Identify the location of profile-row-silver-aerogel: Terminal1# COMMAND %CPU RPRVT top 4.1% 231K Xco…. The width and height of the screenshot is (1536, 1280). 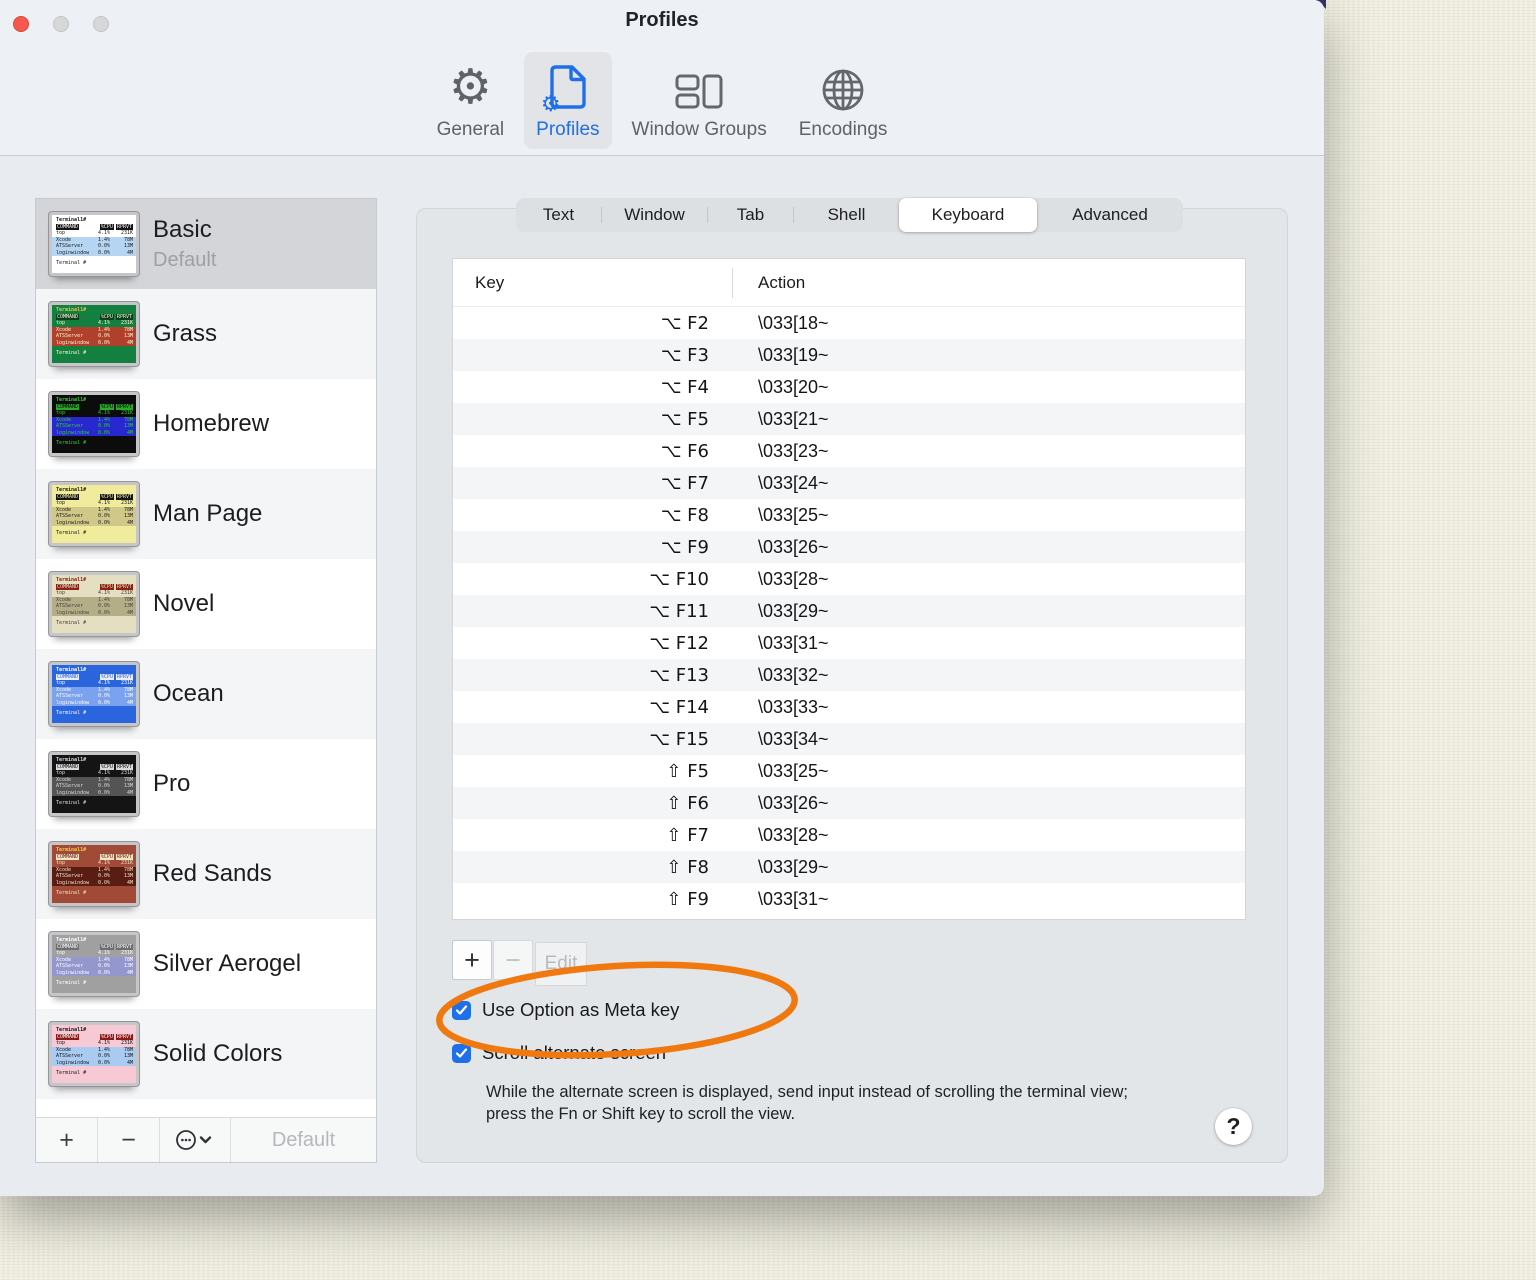
(206, 964).